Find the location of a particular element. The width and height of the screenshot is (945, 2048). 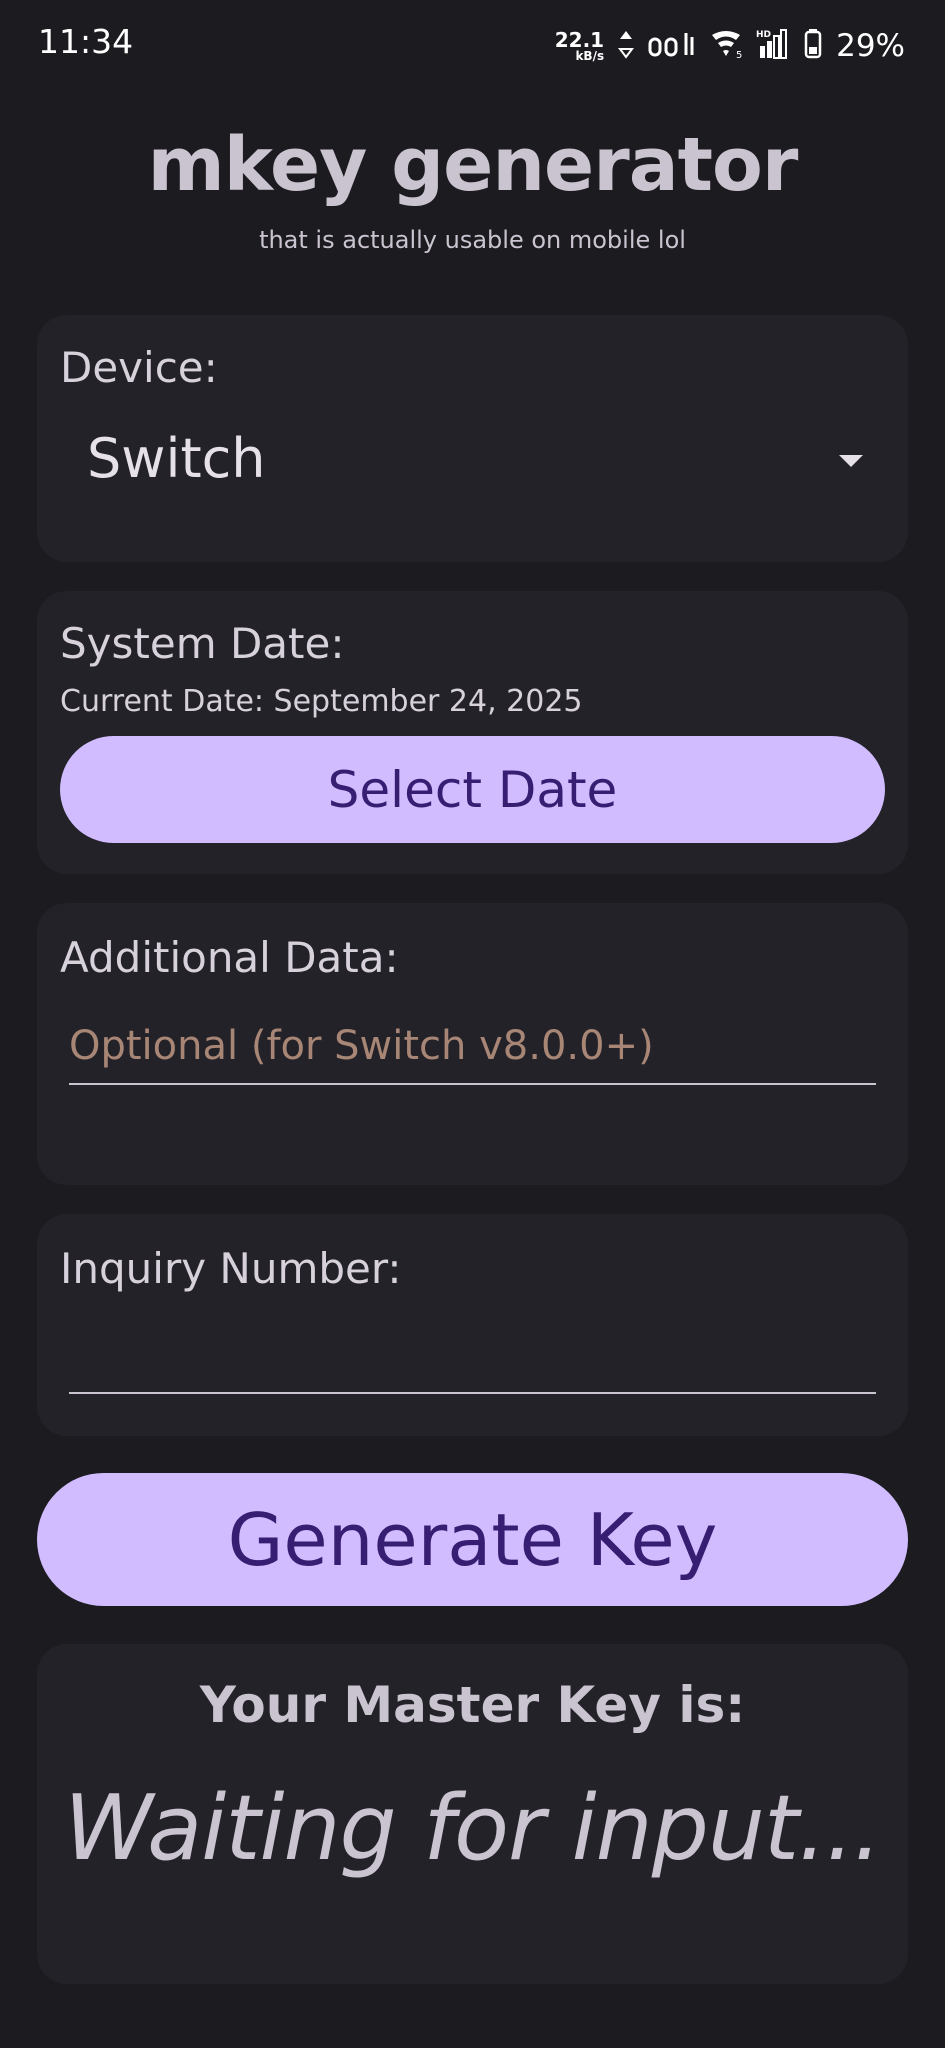

device-dropdown: Switch is located at coordinates (472, 477).